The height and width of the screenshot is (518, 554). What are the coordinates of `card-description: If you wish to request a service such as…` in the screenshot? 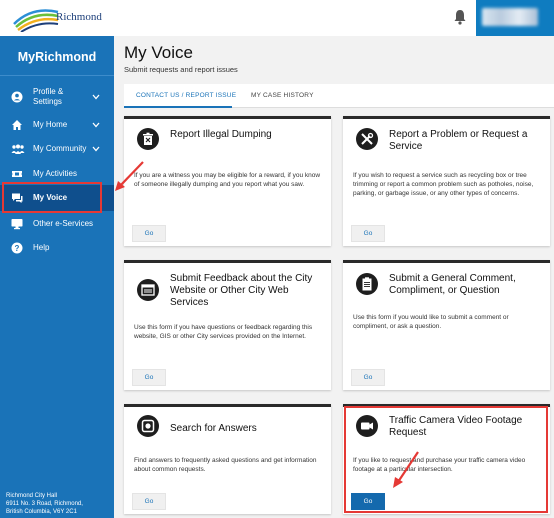 It's located at (443, 184).